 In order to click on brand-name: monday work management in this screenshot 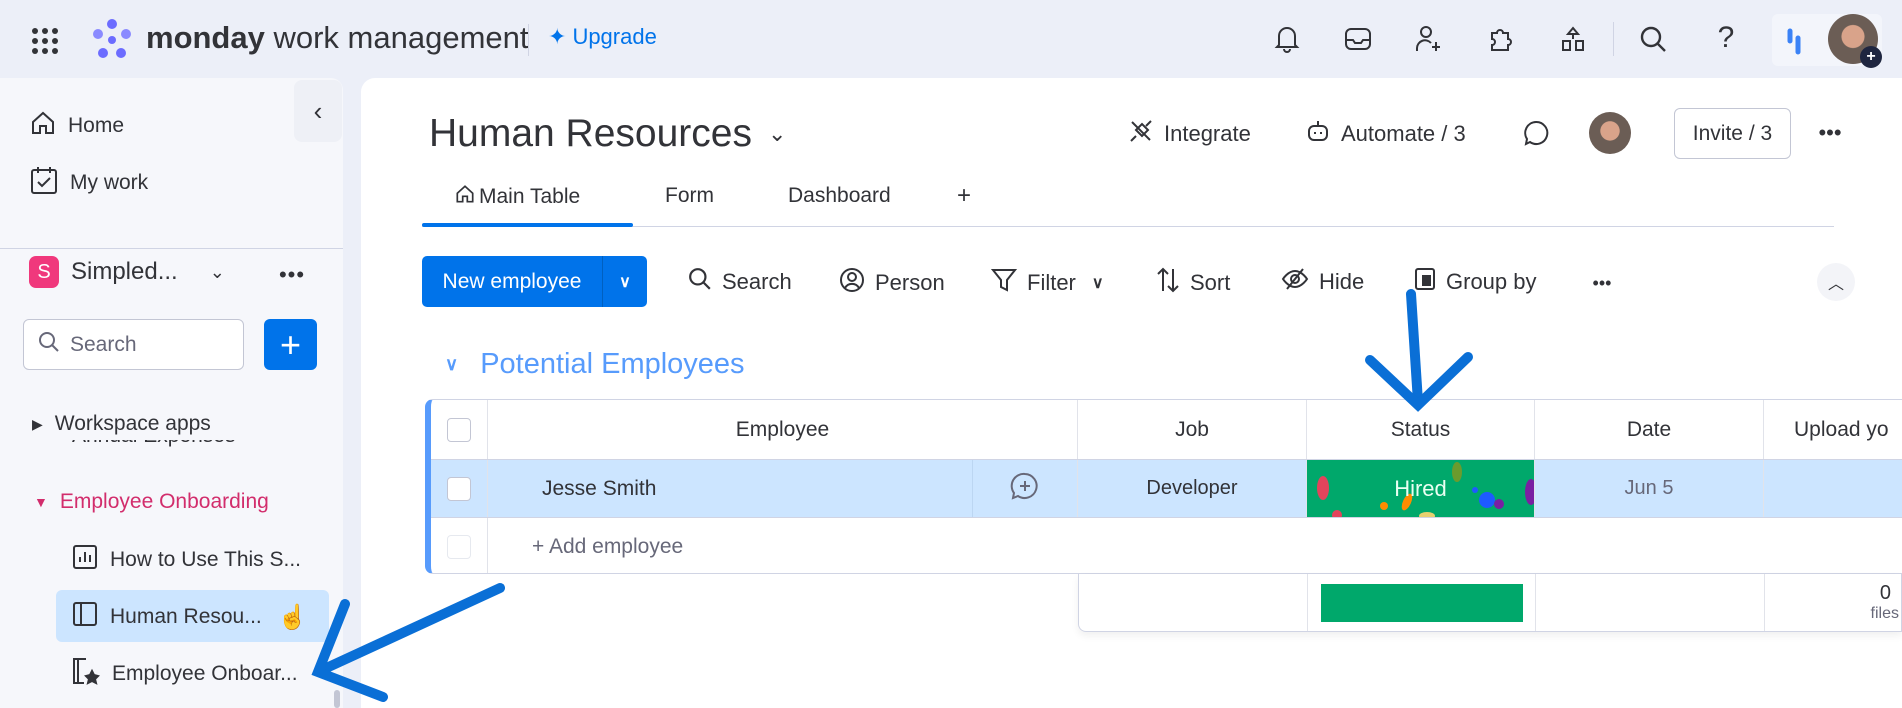, I will do `click(337, 38)`.